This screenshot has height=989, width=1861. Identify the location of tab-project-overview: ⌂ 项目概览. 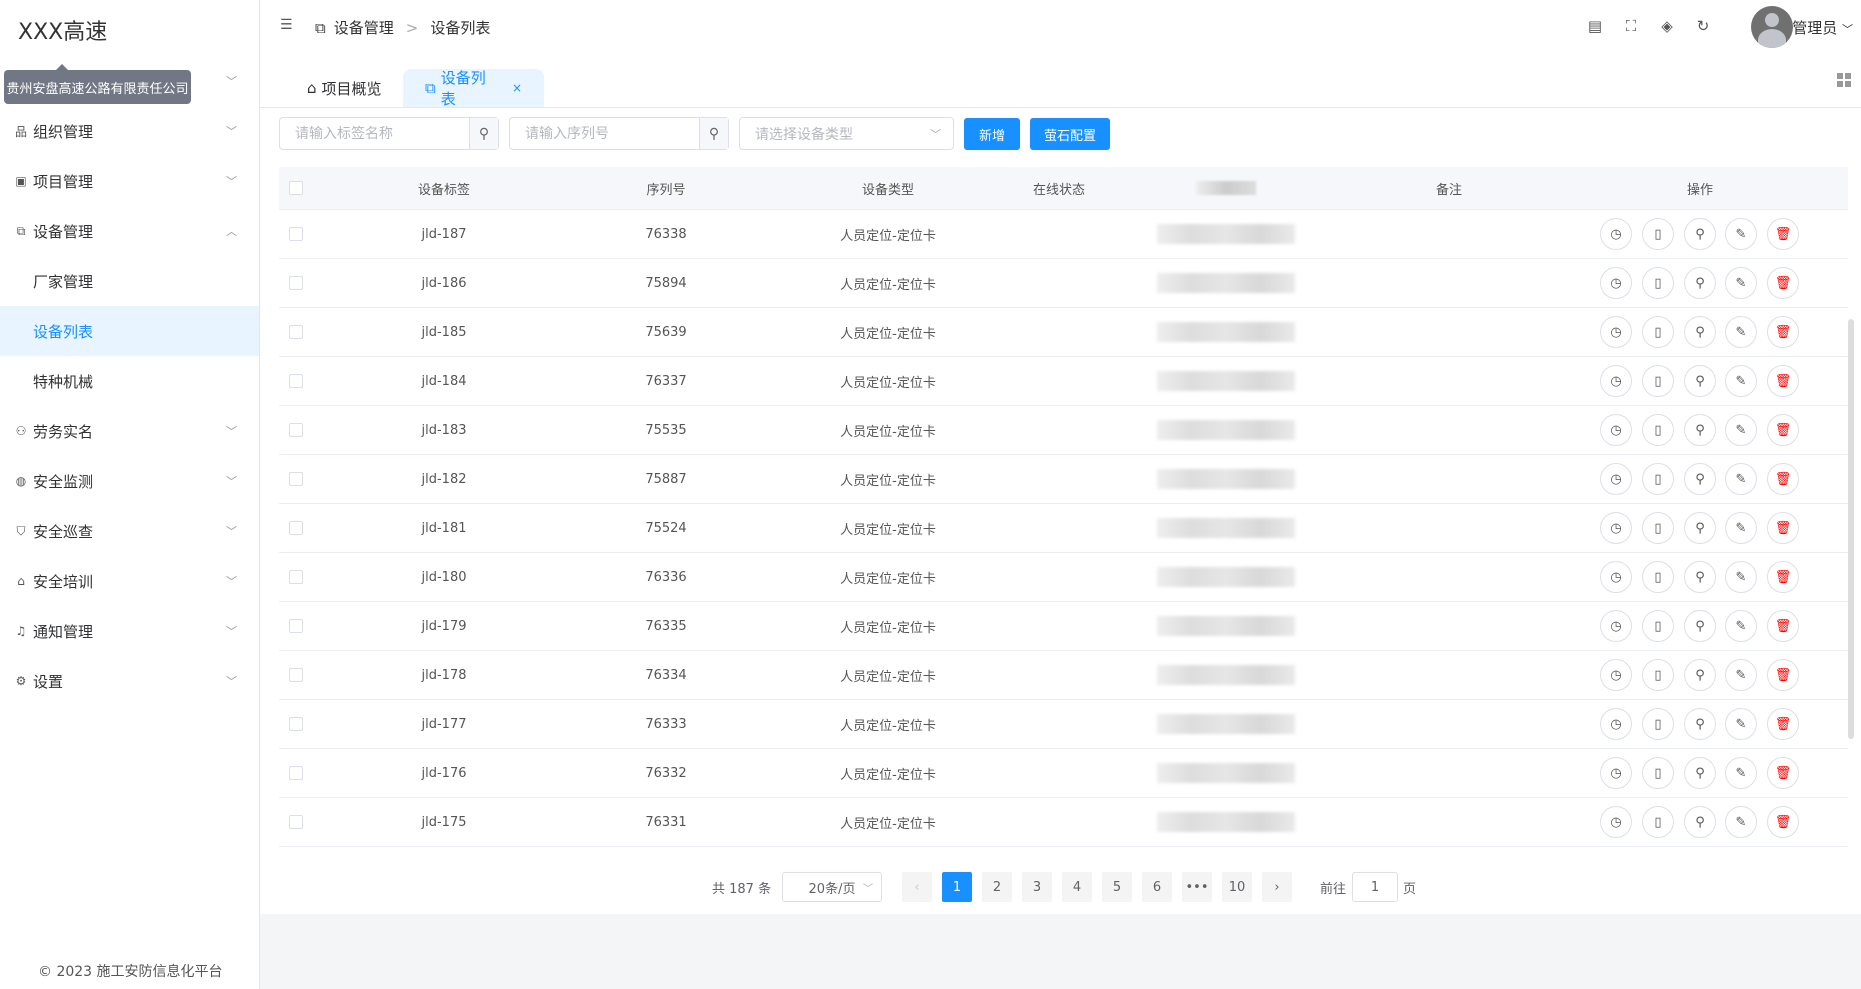
(344, 88).